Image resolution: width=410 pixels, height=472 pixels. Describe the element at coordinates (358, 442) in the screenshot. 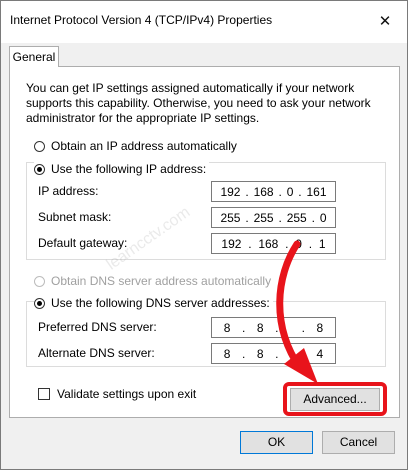

I see `cancel-button: Cancel` at that location.